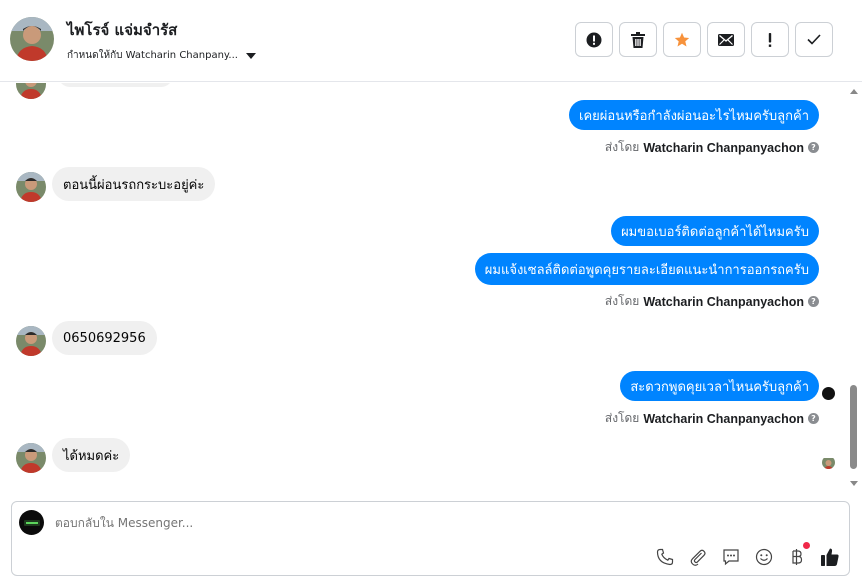 This screenshot has width=862, height=578. I want to click on thumbs-up-icon, so click(830, 557).